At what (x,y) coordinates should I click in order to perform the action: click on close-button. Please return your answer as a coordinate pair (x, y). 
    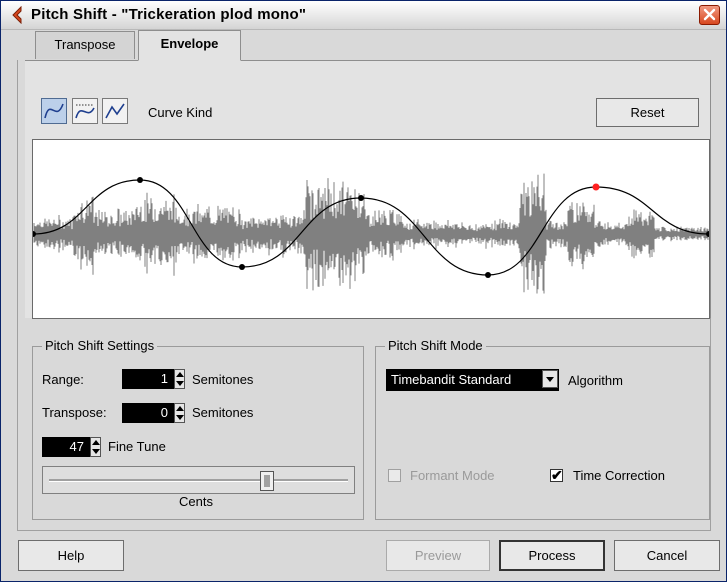
    Looking at the image, I should click on (709, 15).